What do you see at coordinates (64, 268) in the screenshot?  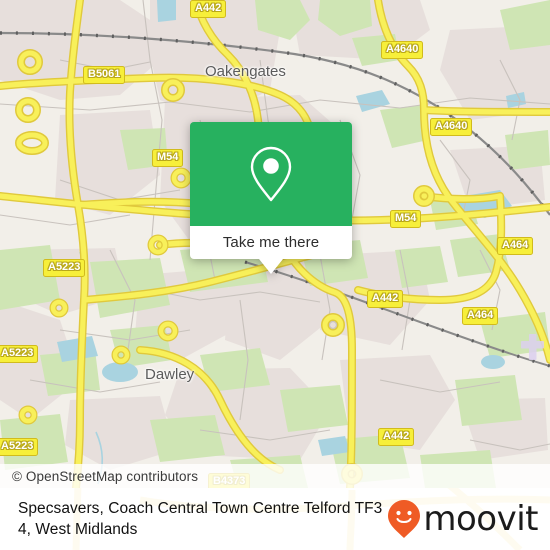 I see `road-shield-a5223-upper: A5223` at bounding box center [64, 268].